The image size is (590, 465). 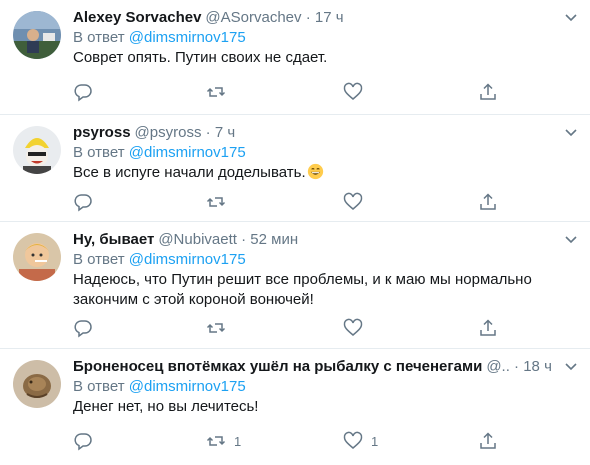 I want to click on timestamp: 17 ч, so click(x=329, y=17).